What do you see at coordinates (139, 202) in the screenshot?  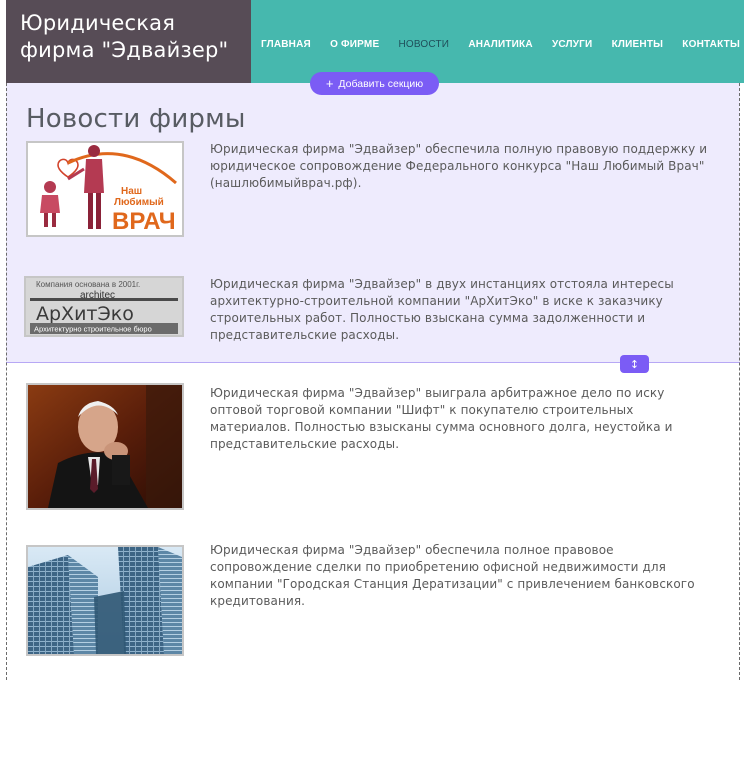 I see `logo-text-lyubimyy: Любимый` at bounding box center [139, 202].